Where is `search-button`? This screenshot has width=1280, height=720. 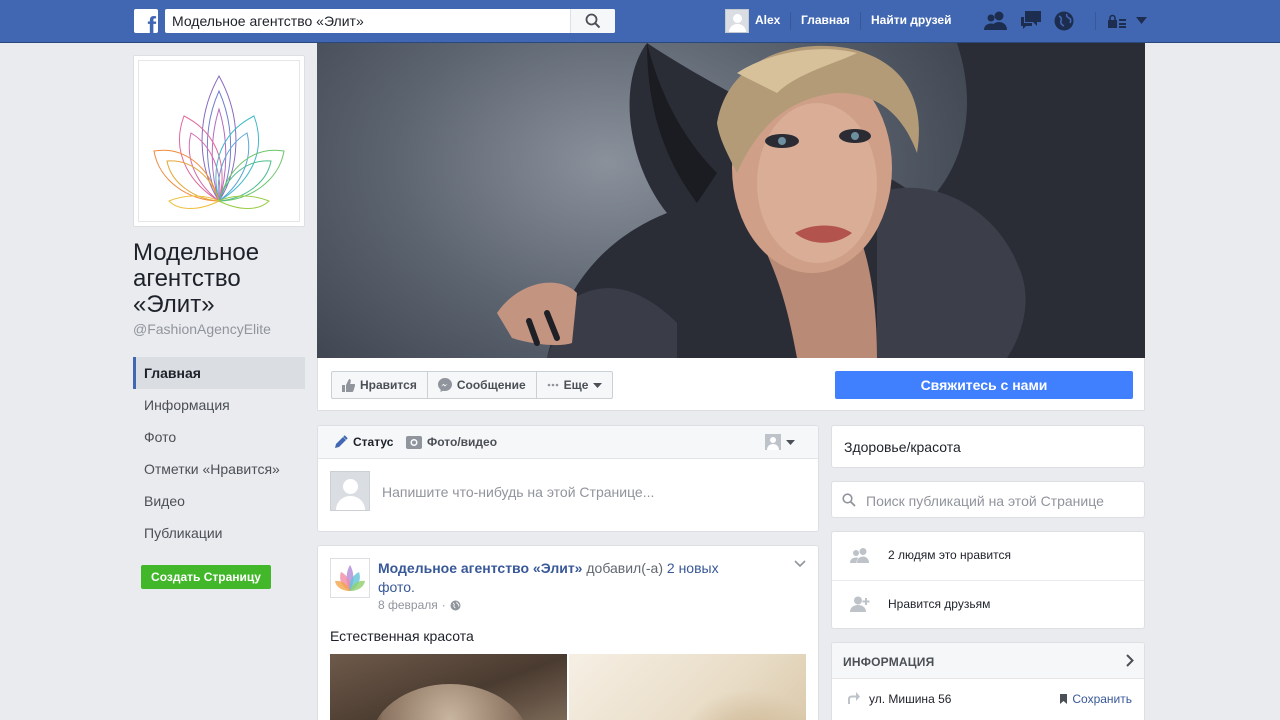 search-button is located at coordinates (592, 21).